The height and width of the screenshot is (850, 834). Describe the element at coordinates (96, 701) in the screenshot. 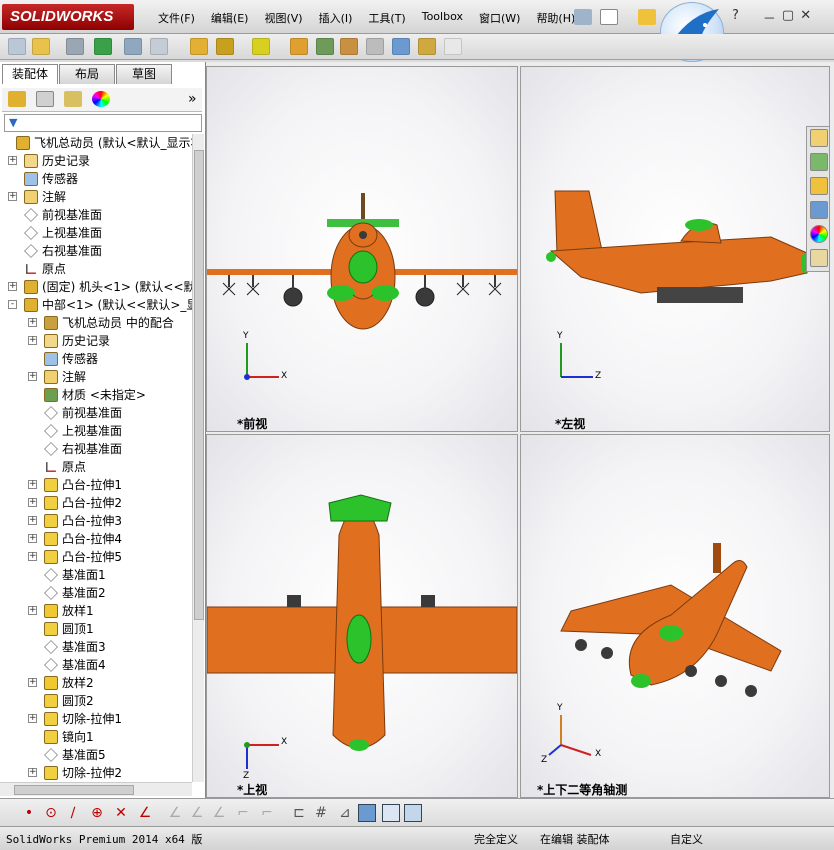

I see `tree-item: 圆顶2` at that location.